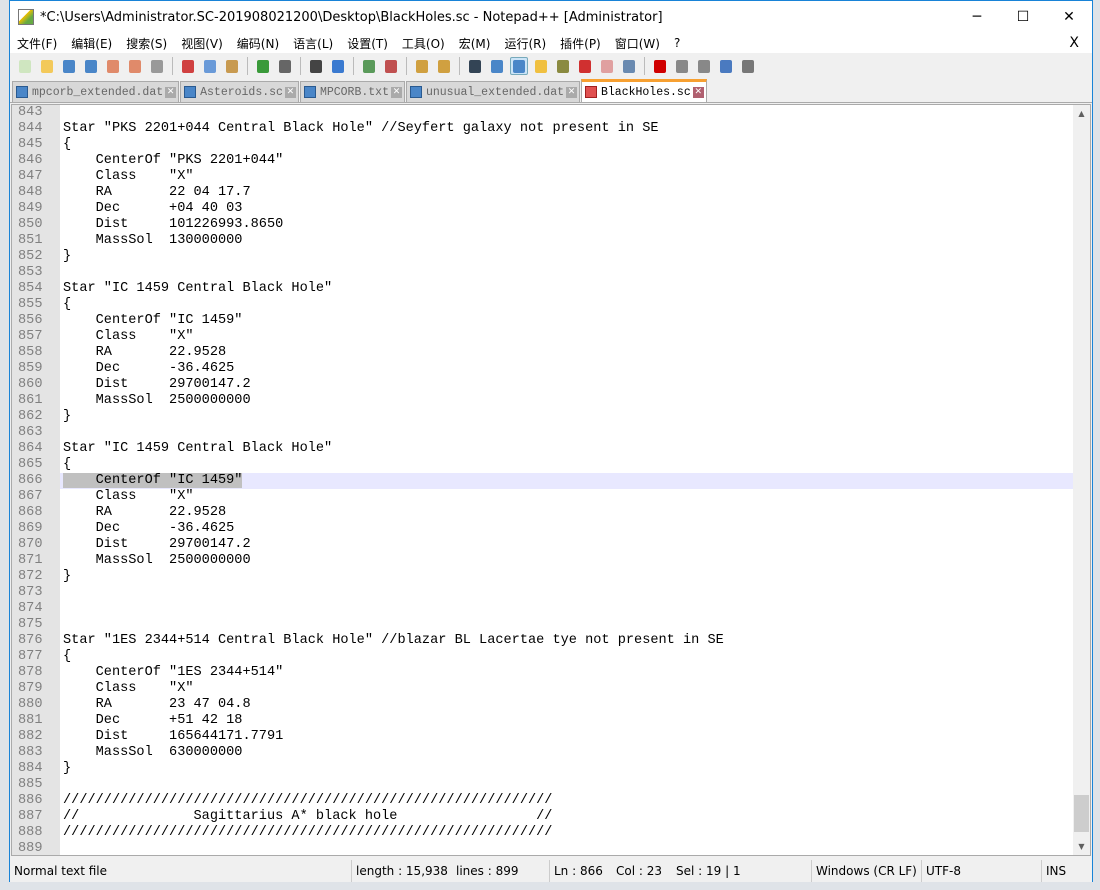 Image resolution: width=1100 pixels, height=890 pixels. Describe the element at coordinates (153, 480) in the screenshot. I see `selected-text: CenterOf "IC 1459"` at that location.